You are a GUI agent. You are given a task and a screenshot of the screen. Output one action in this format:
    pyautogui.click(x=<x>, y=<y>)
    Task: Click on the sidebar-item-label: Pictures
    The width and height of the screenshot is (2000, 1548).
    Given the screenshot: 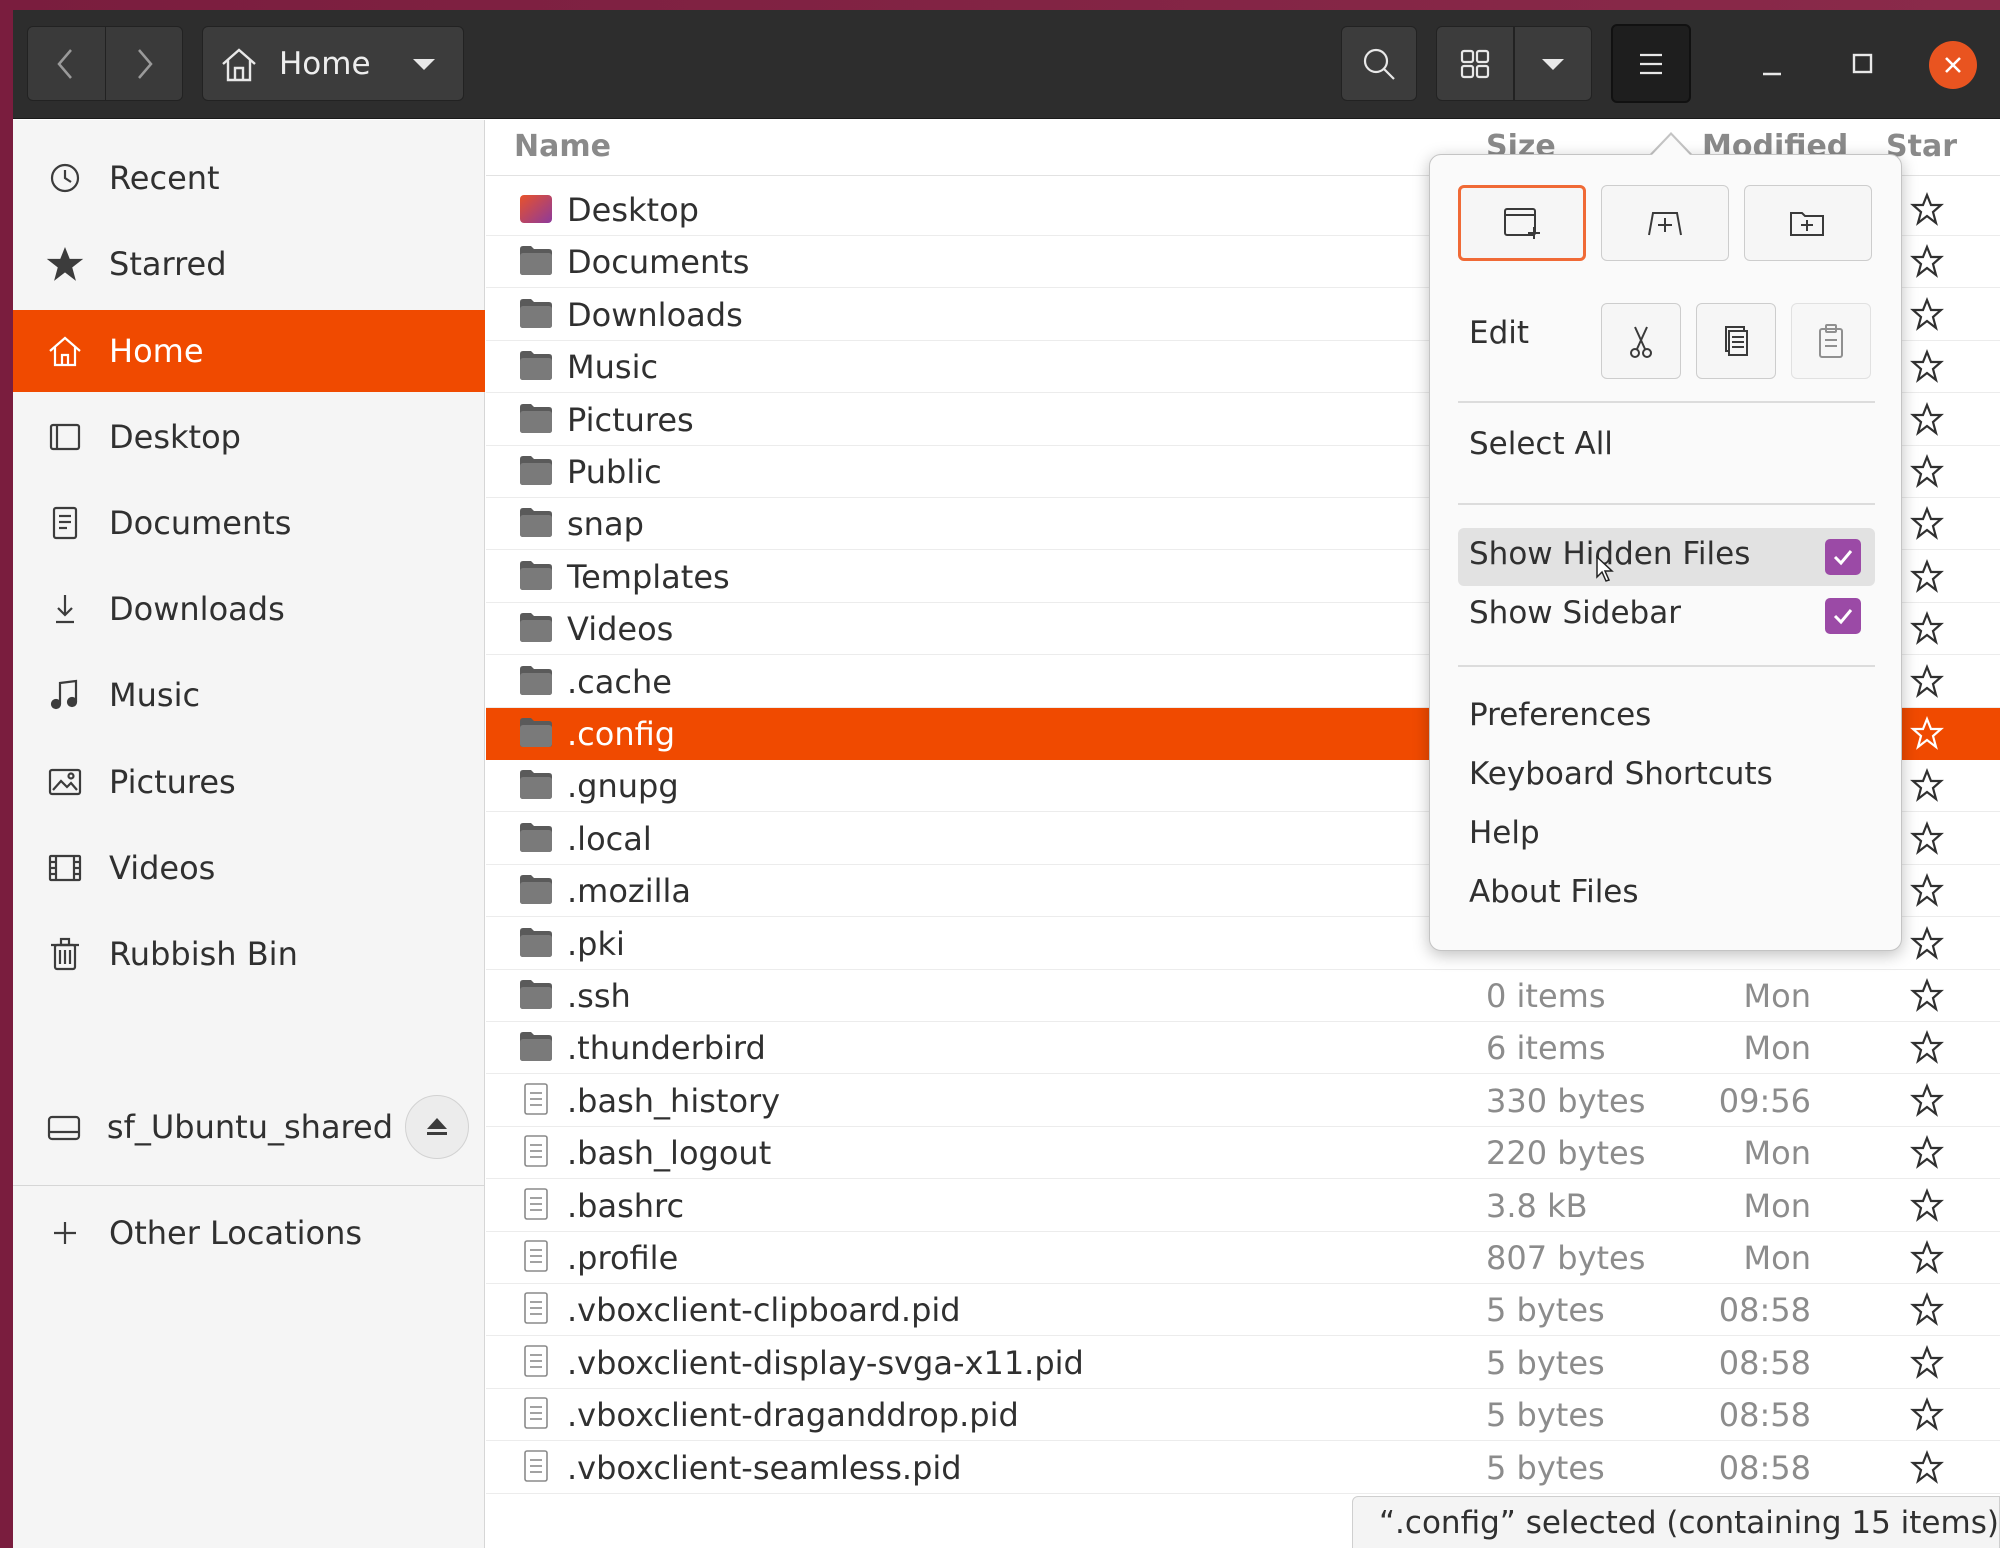 What is the action you would take?
    pyautogui.click(x=172, y=782)
    